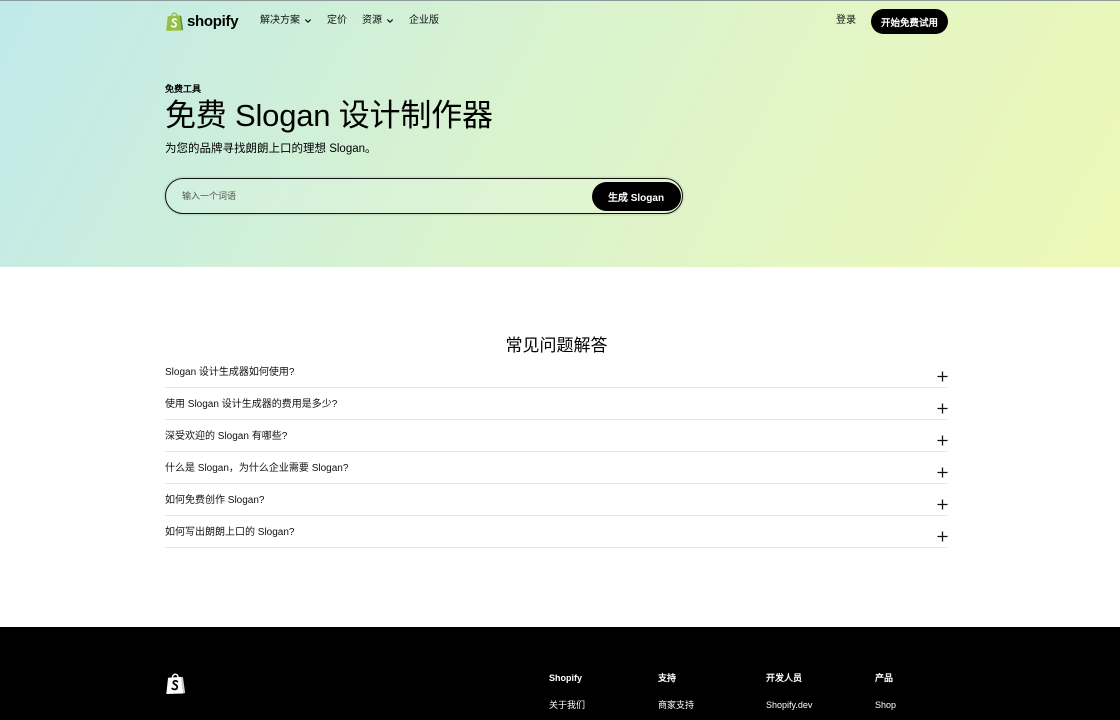  I want to click on nav-item-pricing: 定价, so click(337, 21).